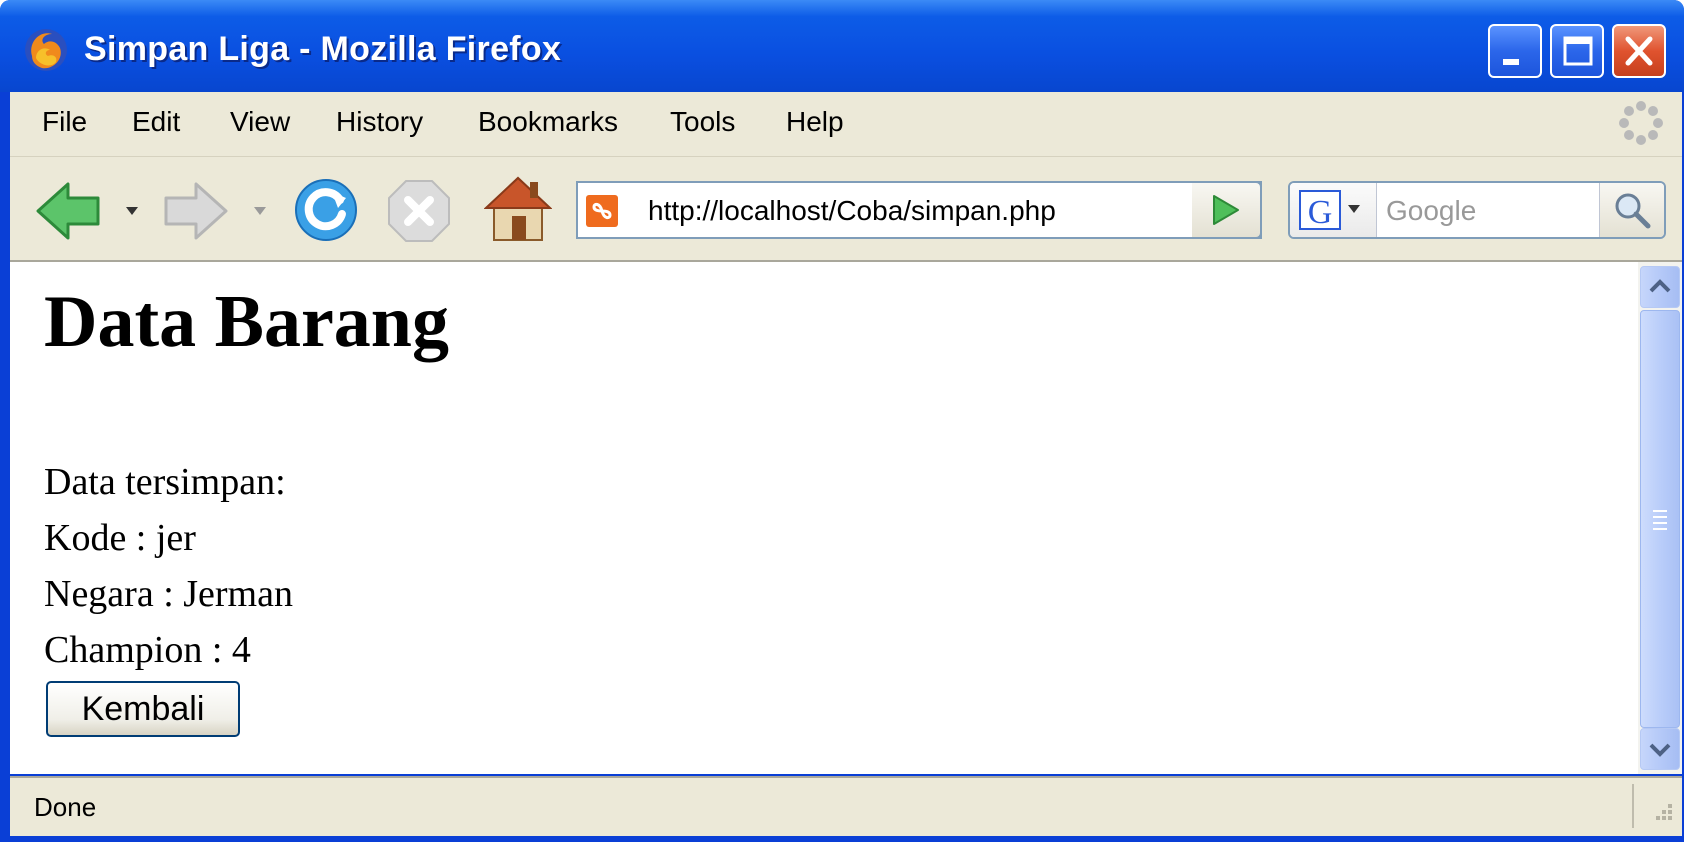 The width and height of the screenshot is (1684, 842). What do you see at coordinates (702, 122) in the screenshot?
I see `menu-tools: Tools` at bounding box center [702, 122].